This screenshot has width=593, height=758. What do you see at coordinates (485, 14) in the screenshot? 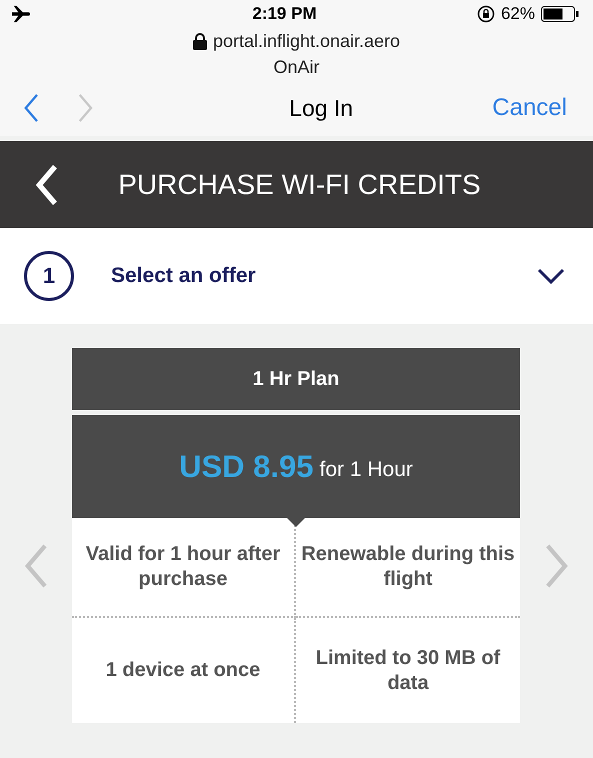
I see `rotation-lock-icon` at bounding box center [485, 14].